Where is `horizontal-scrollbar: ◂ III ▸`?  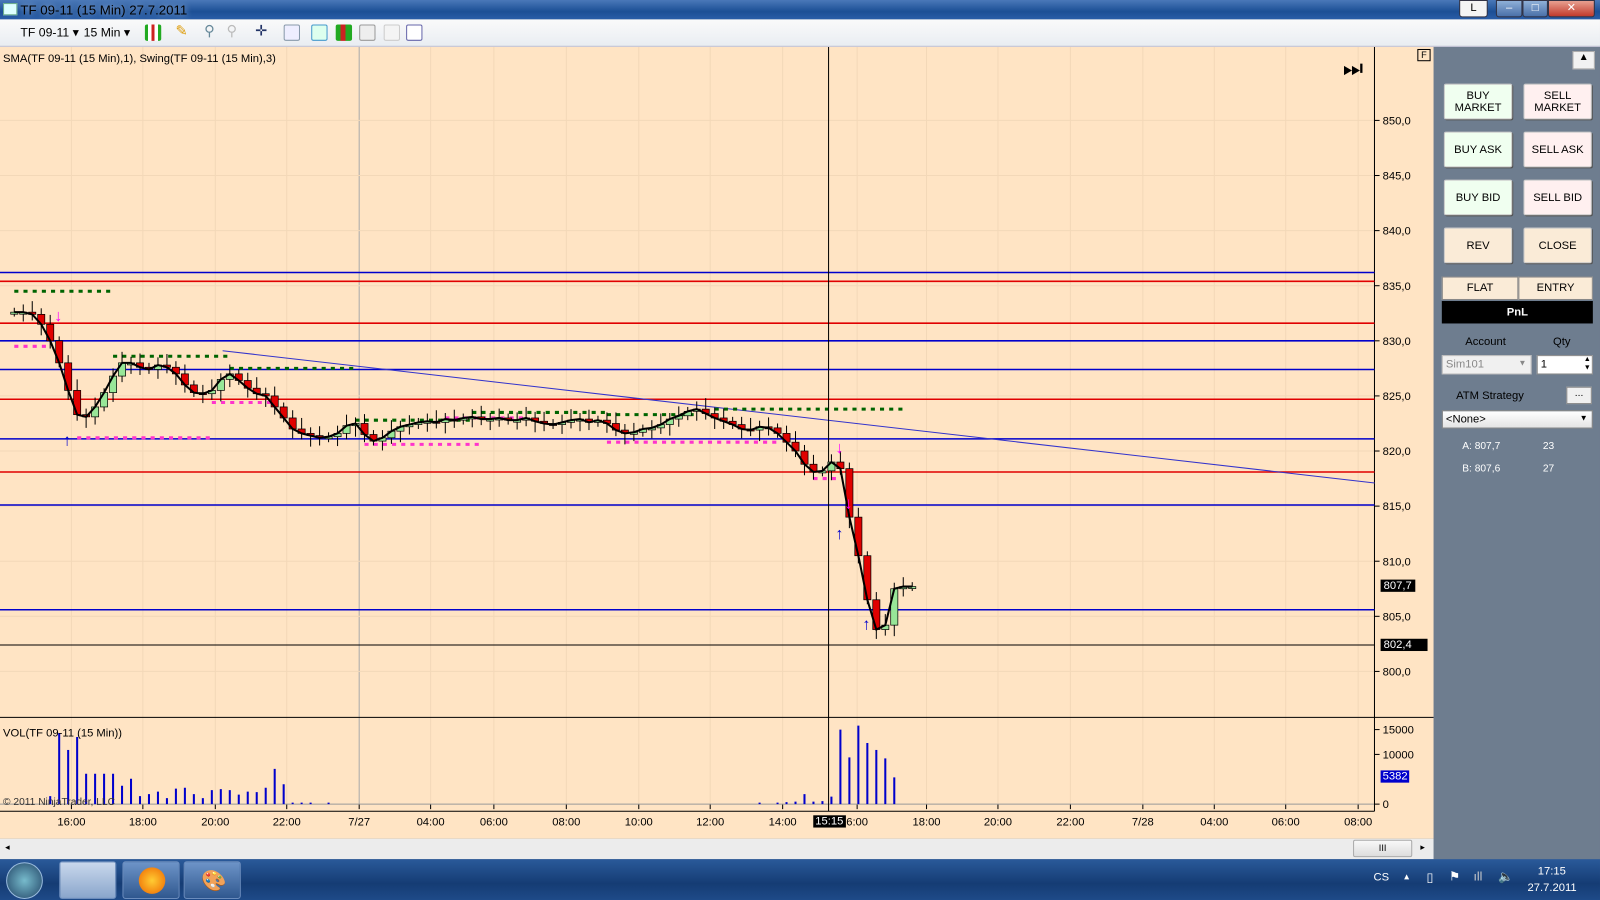 horizontal-scrollbar: ◂ III ▸ is located at coordinates (717, 849).